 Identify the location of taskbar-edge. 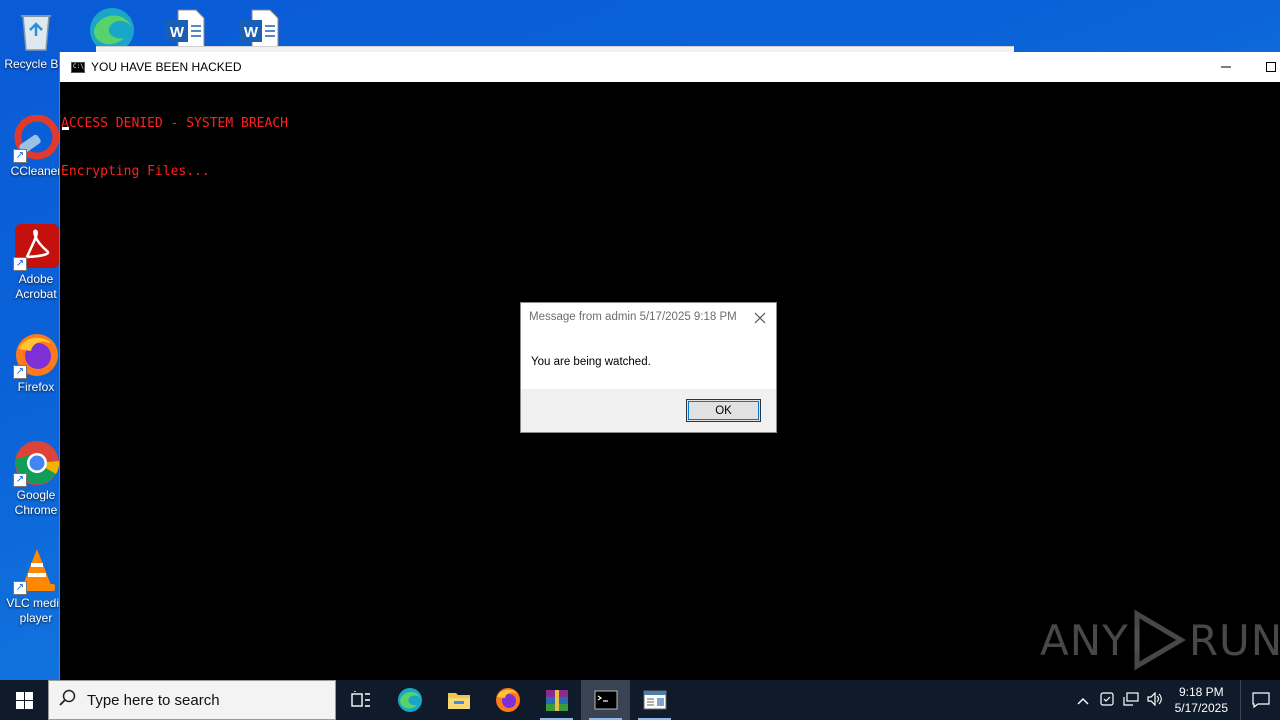
(409, 700).